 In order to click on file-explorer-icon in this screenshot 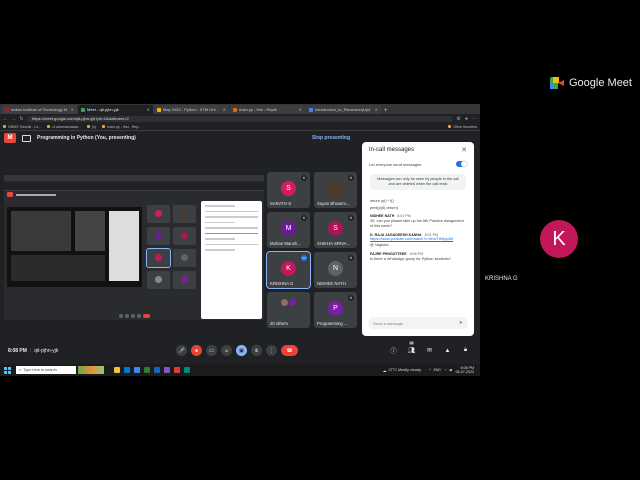, I will do `click(117, 370)`.